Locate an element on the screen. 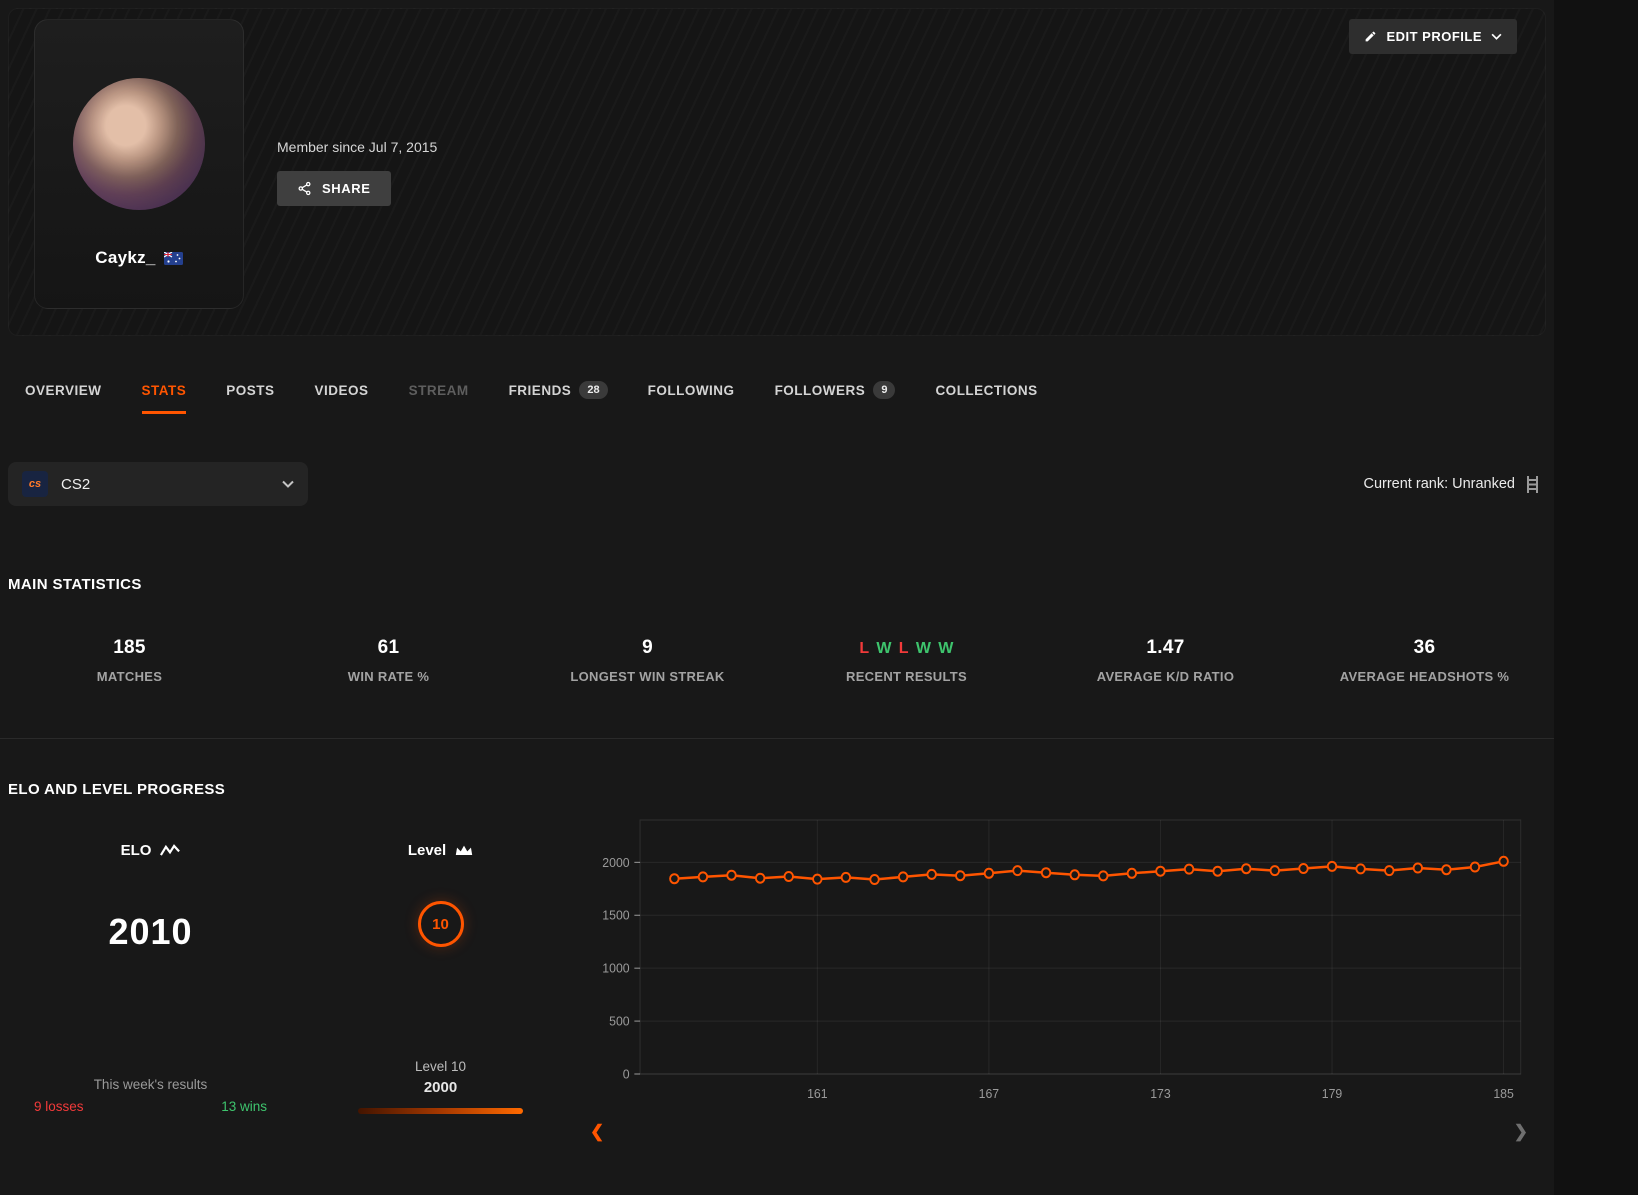 The height and width of the screenshot is (1195, 1638). level-label: Level is located at coordinates (427, 850).